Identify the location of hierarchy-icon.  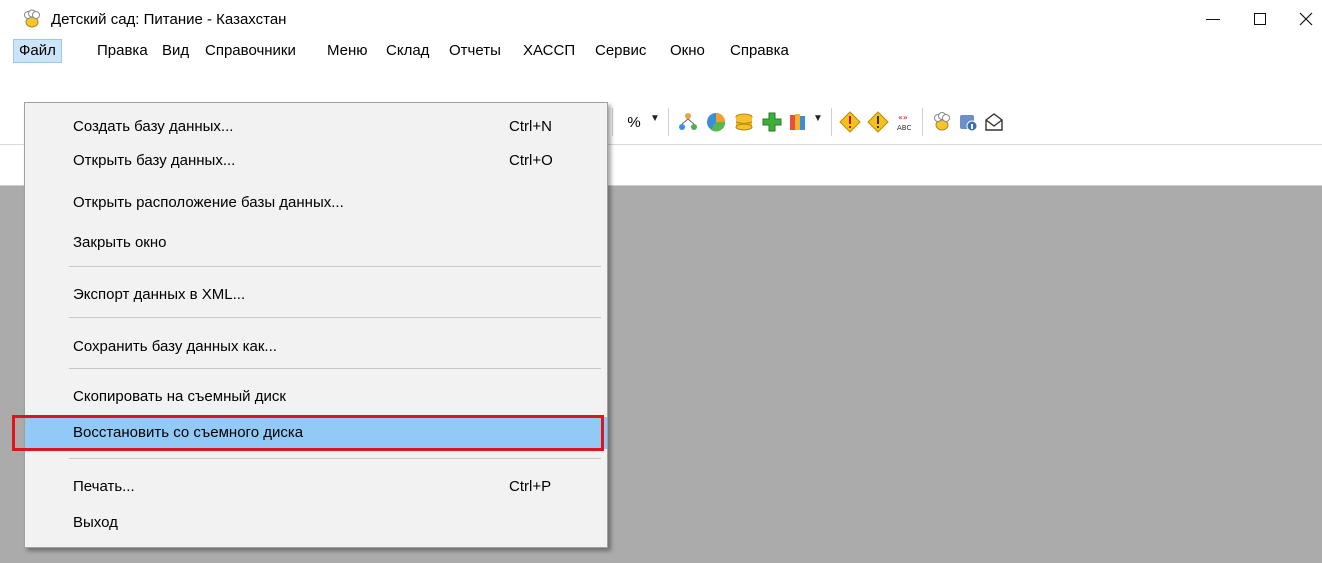
(688, 122).